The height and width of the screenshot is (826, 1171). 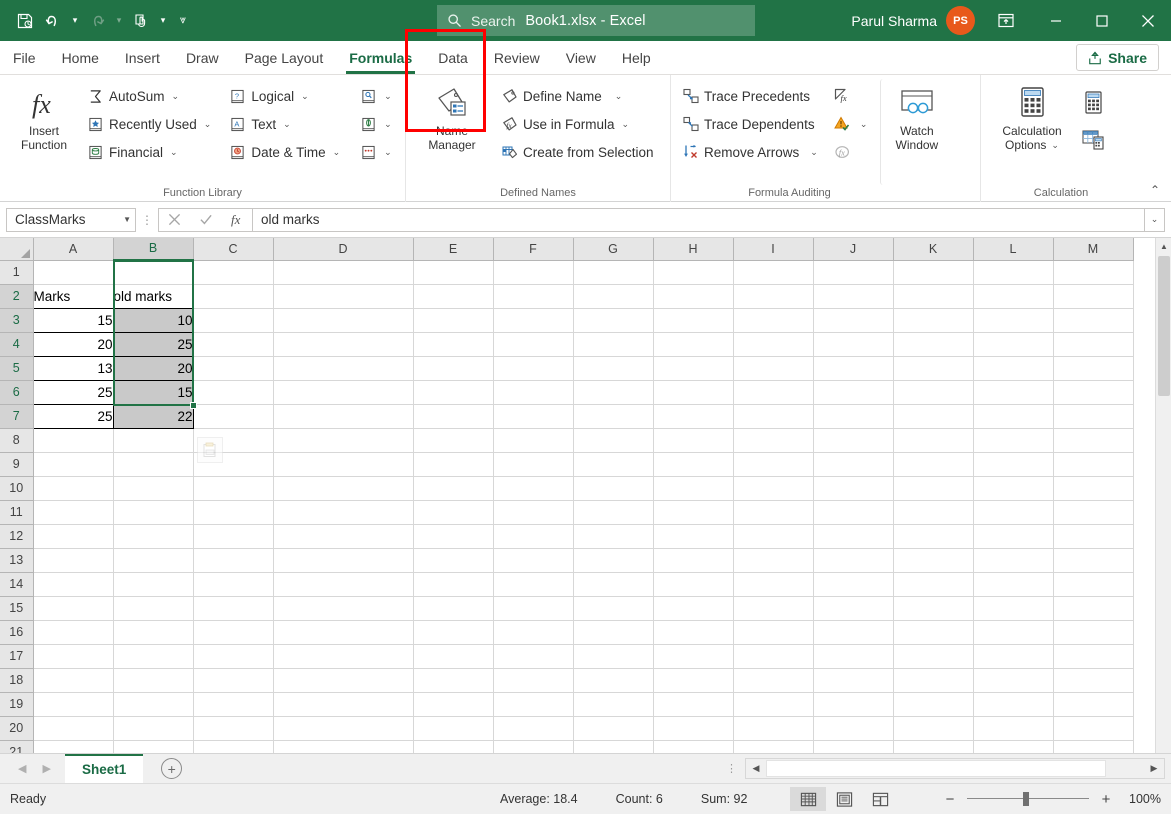 What do you see at coordinates (1106, 799) in the screenshot?
I see `zoom-in-button: +` at bounding box center [1106, 799].